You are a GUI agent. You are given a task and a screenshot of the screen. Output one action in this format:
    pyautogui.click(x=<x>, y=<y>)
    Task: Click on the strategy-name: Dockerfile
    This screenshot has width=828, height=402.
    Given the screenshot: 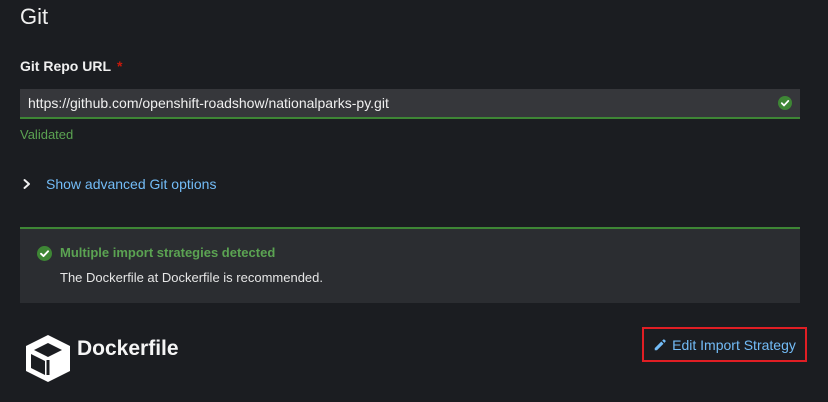 What is the action you would take?
    pyautogui.click(x=128, y=348)
    